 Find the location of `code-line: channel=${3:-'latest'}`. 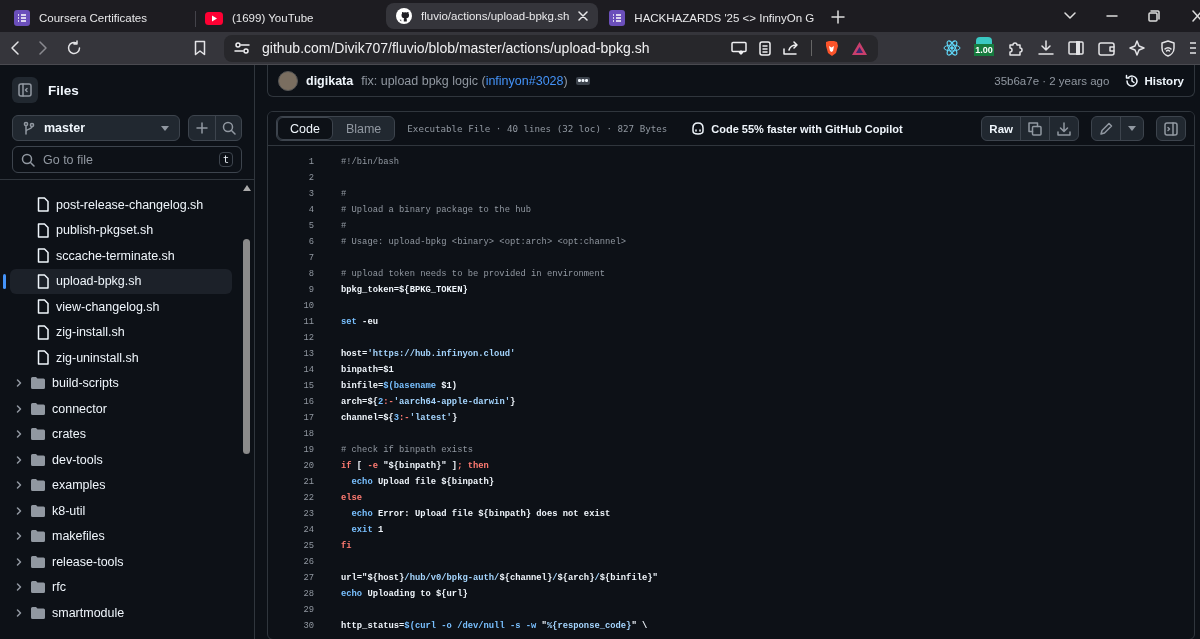

code-line: channel=${3:-'latest'} is located at coordinates (399, 418).